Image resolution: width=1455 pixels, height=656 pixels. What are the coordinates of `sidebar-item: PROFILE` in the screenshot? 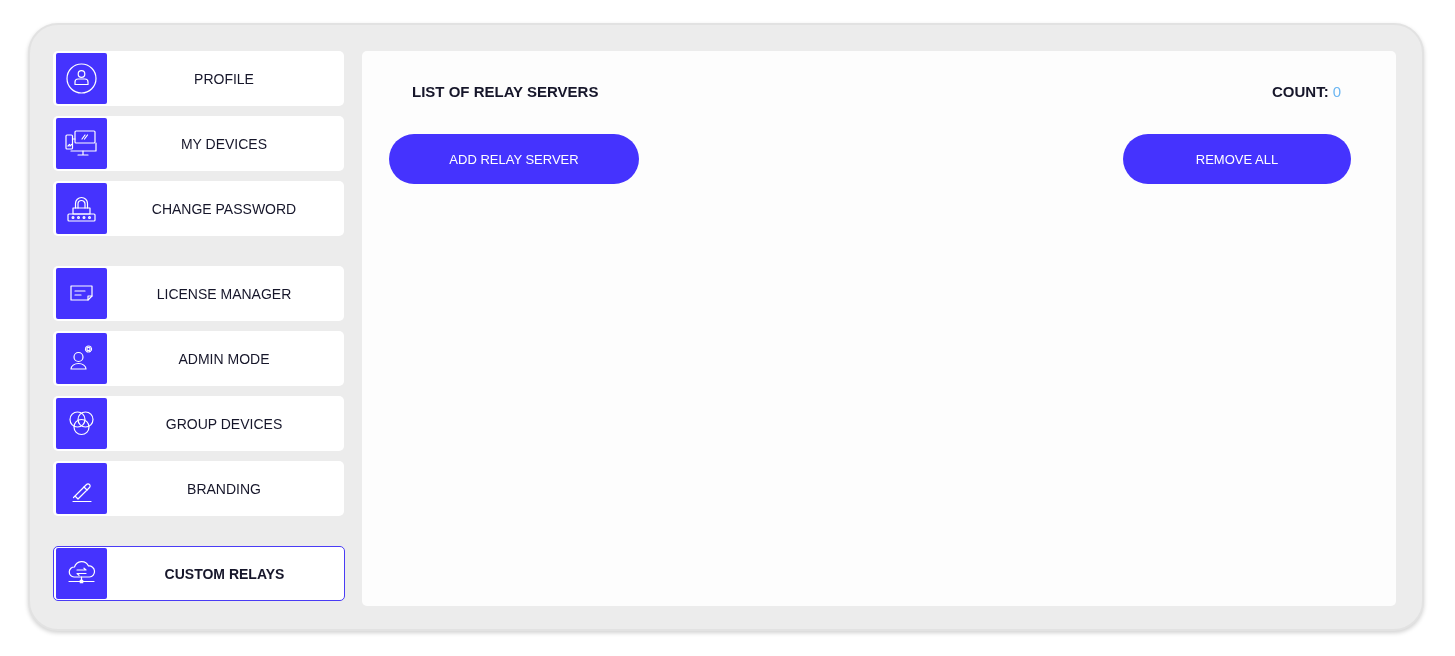 It's located at (198, 78).